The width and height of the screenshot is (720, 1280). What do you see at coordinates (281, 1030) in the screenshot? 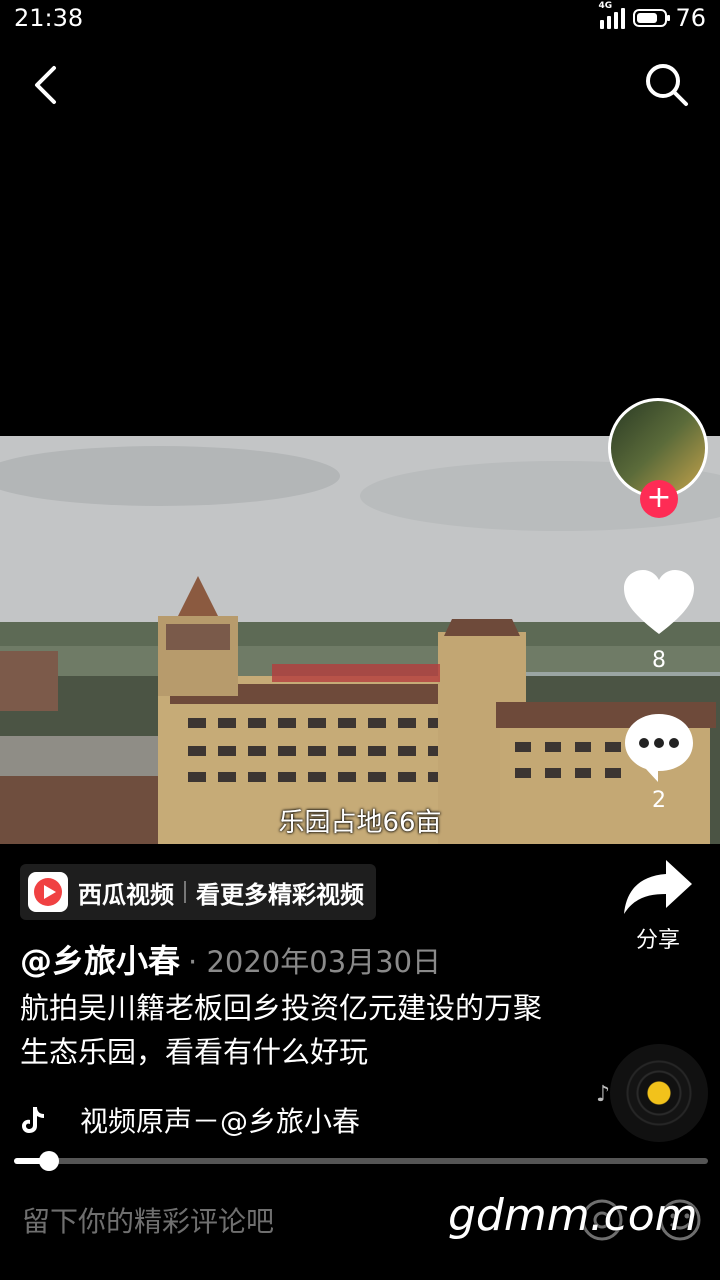
I see `video-caption: 航拍吴川籍老板回乡投资亿元建设的万聚生态乐园，看看有什么好玩` at bounding box center [281, 1030].